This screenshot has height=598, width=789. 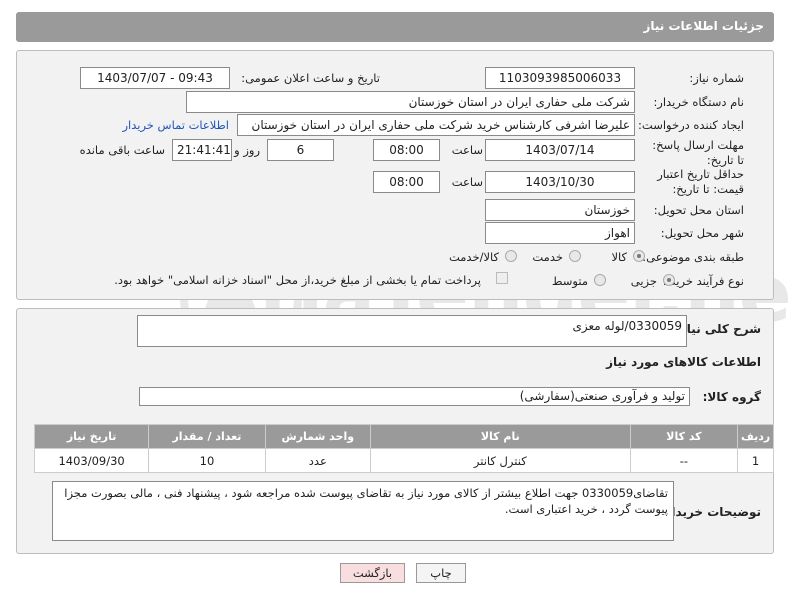 I want to click on description-label: شرح کلی نیاز:, so click(x=718, y=329).